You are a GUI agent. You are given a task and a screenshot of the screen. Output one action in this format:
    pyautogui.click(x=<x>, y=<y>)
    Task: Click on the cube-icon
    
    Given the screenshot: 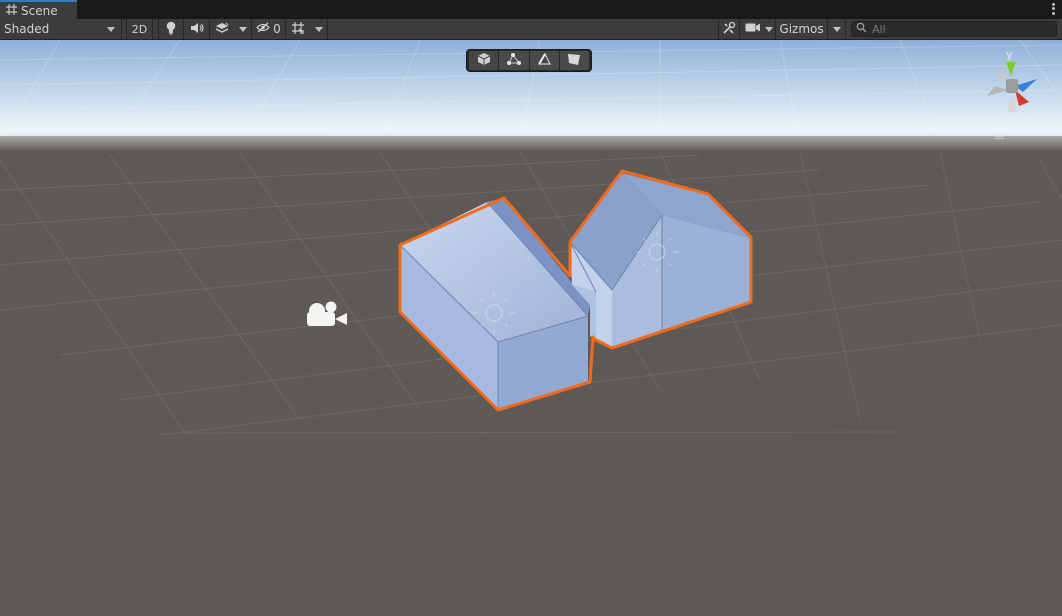 What is the action you would take?
    pyautogui.click(x=484, y=60)
    